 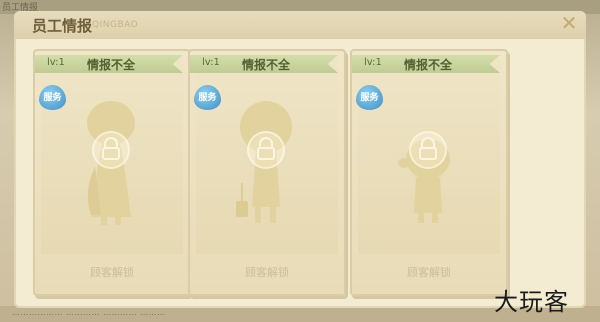 I want to click on dialog-title: 员工情报, so click(x=62, y=26).